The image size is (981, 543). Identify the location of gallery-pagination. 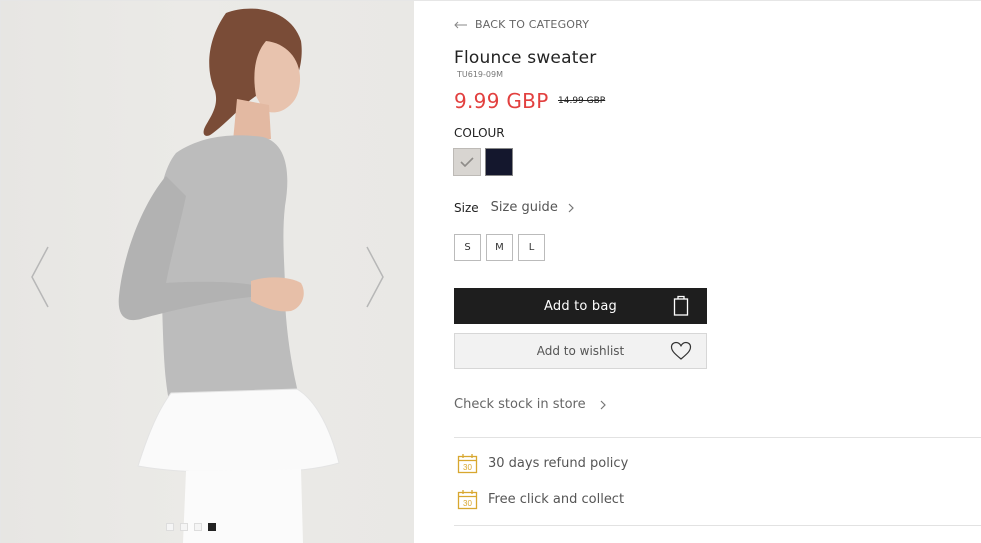
(191, 527).